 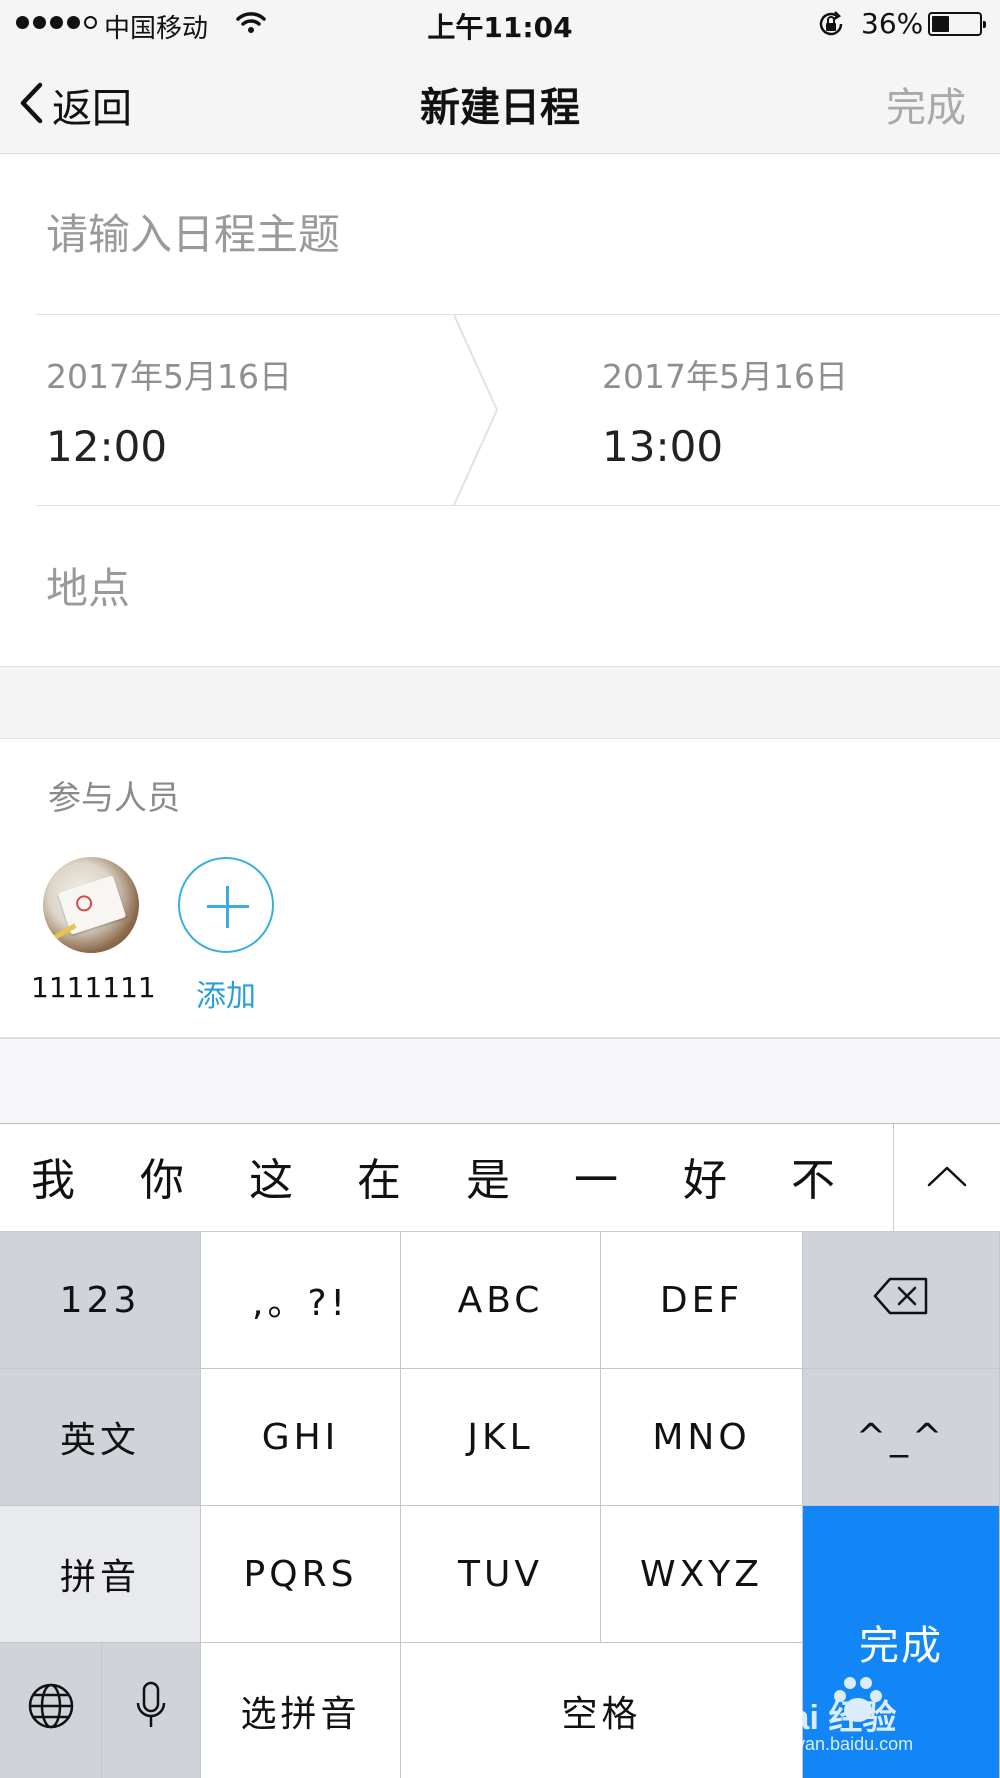 What do you see at coordinates (596, 1176) in the screenshot?
I see `candidate-item: 一` at bounding box center [596, 1176].